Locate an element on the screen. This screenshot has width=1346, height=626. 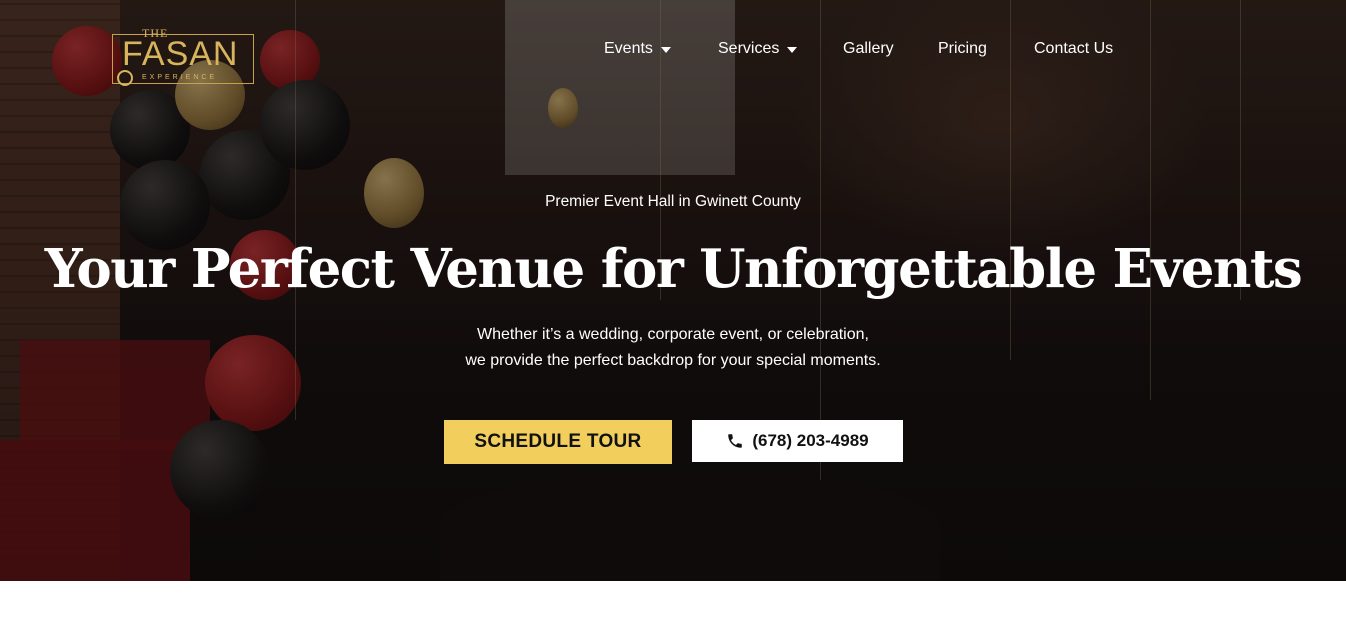
logo-main-text: FASAN is located at coordinates (180, 54).